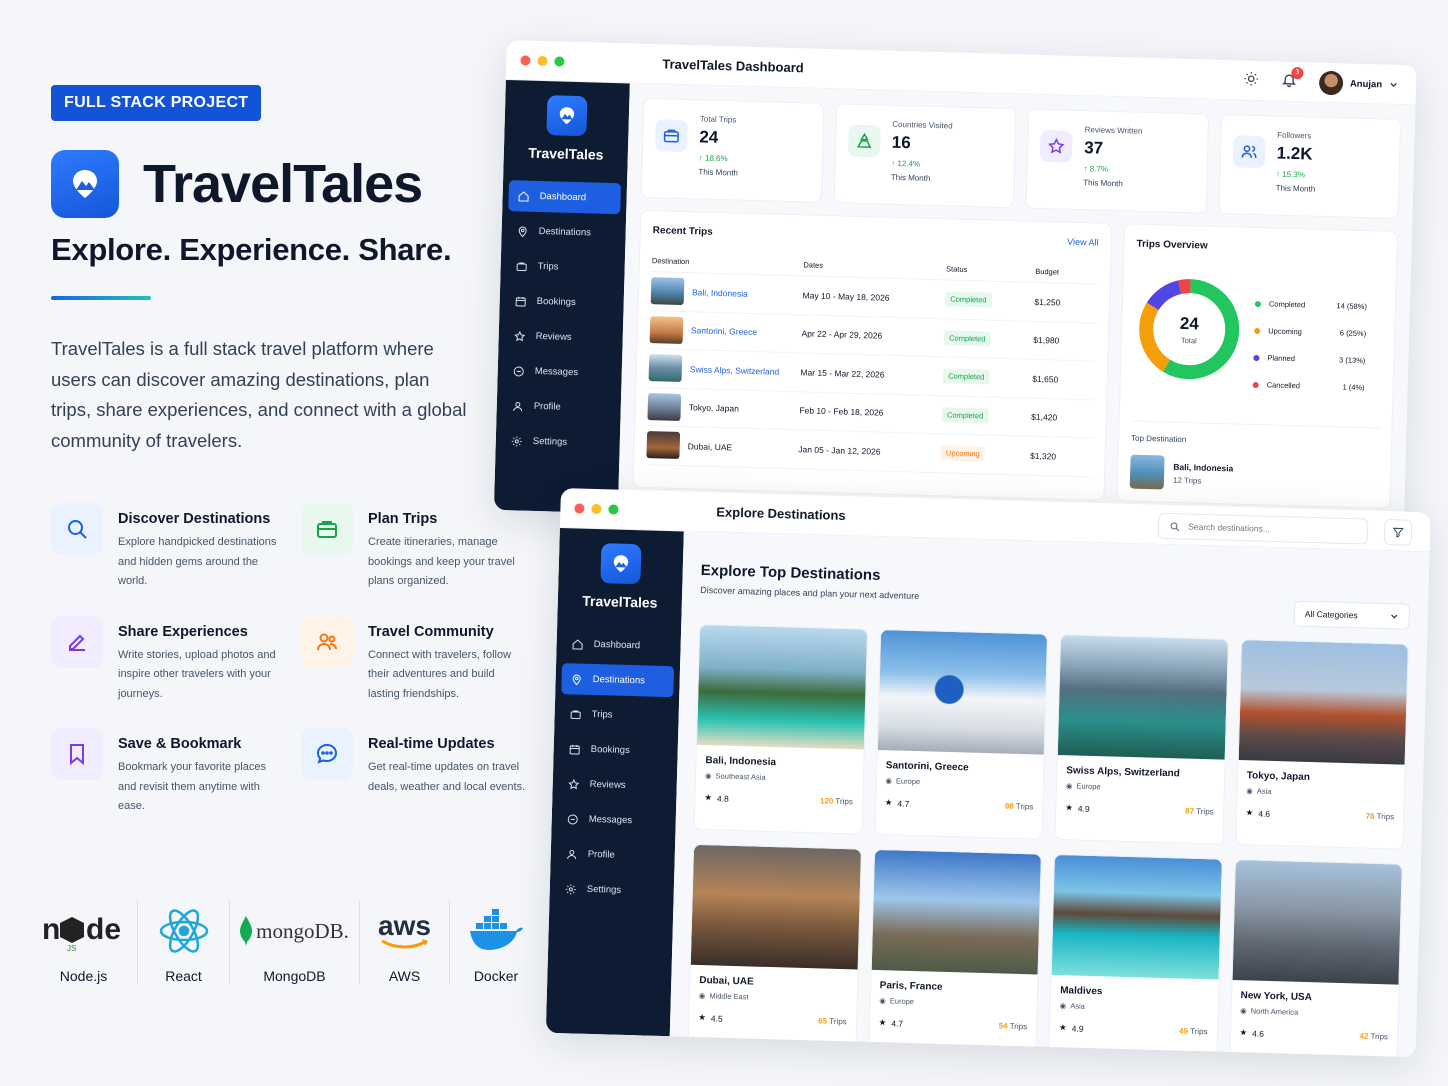 The image size is (1448, 1086). Describe the element at coordinates (1254, 475) in the screenshot. I see `top-destination-item: Bali, Indonesia 12 Trips` at that location.